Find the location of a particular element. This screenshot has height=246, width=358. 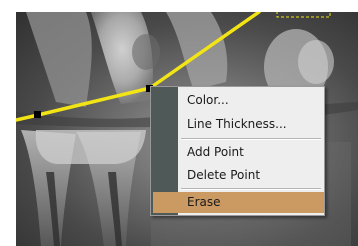

menu-item-add-point: Add Point is located at coordinates (252, 152).